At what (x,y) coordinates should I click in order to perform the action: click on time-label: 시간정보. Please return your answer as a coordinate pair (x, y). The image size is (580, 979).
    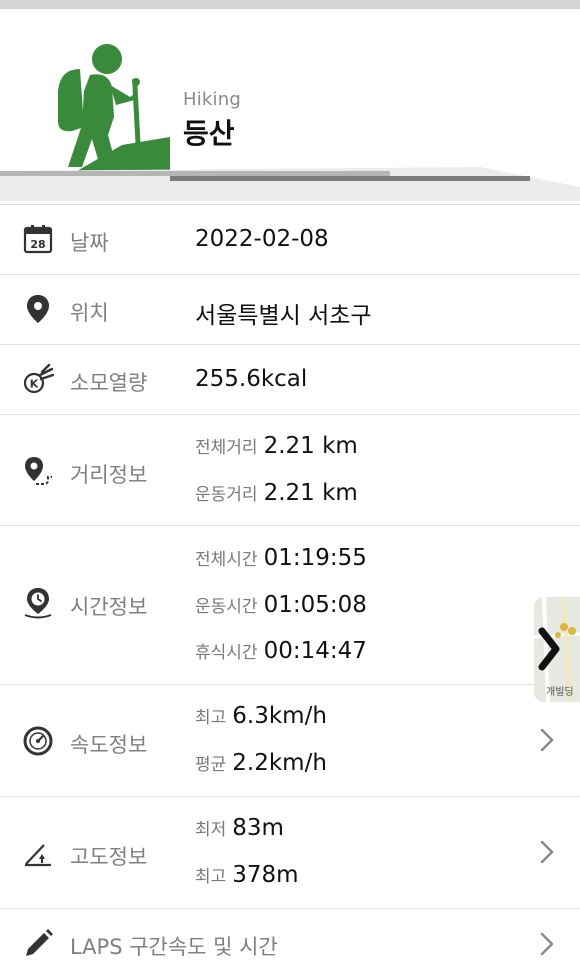
    Looking at the image, I should click on (109, 607).